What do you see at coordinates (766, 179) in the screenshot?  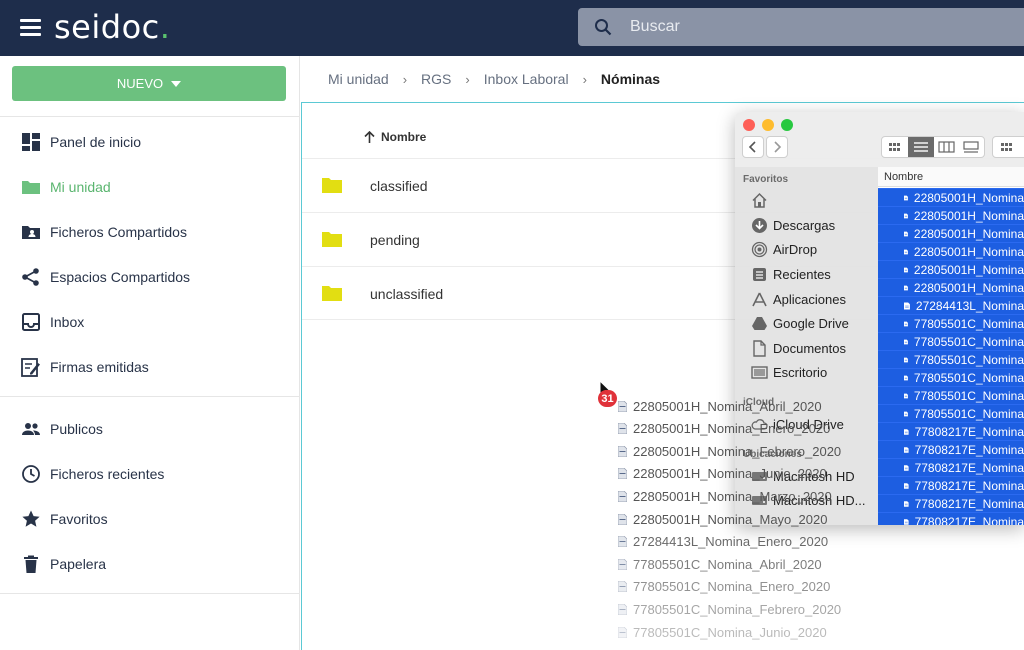 I see `favorites-header: Favoritos` at bounding box center [766, 179].